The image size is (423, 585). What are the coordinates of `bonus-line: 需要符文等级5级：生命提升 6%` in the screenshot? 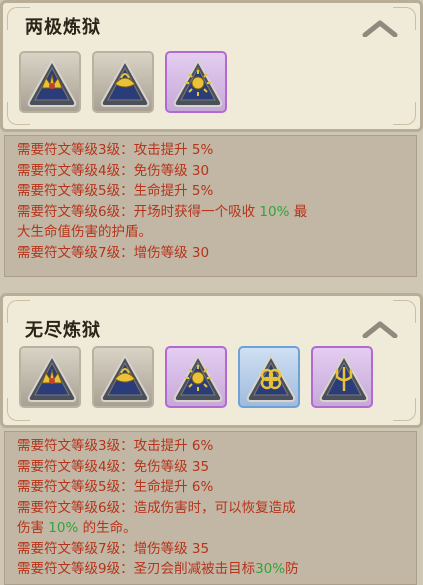 It's located at (211, 487).